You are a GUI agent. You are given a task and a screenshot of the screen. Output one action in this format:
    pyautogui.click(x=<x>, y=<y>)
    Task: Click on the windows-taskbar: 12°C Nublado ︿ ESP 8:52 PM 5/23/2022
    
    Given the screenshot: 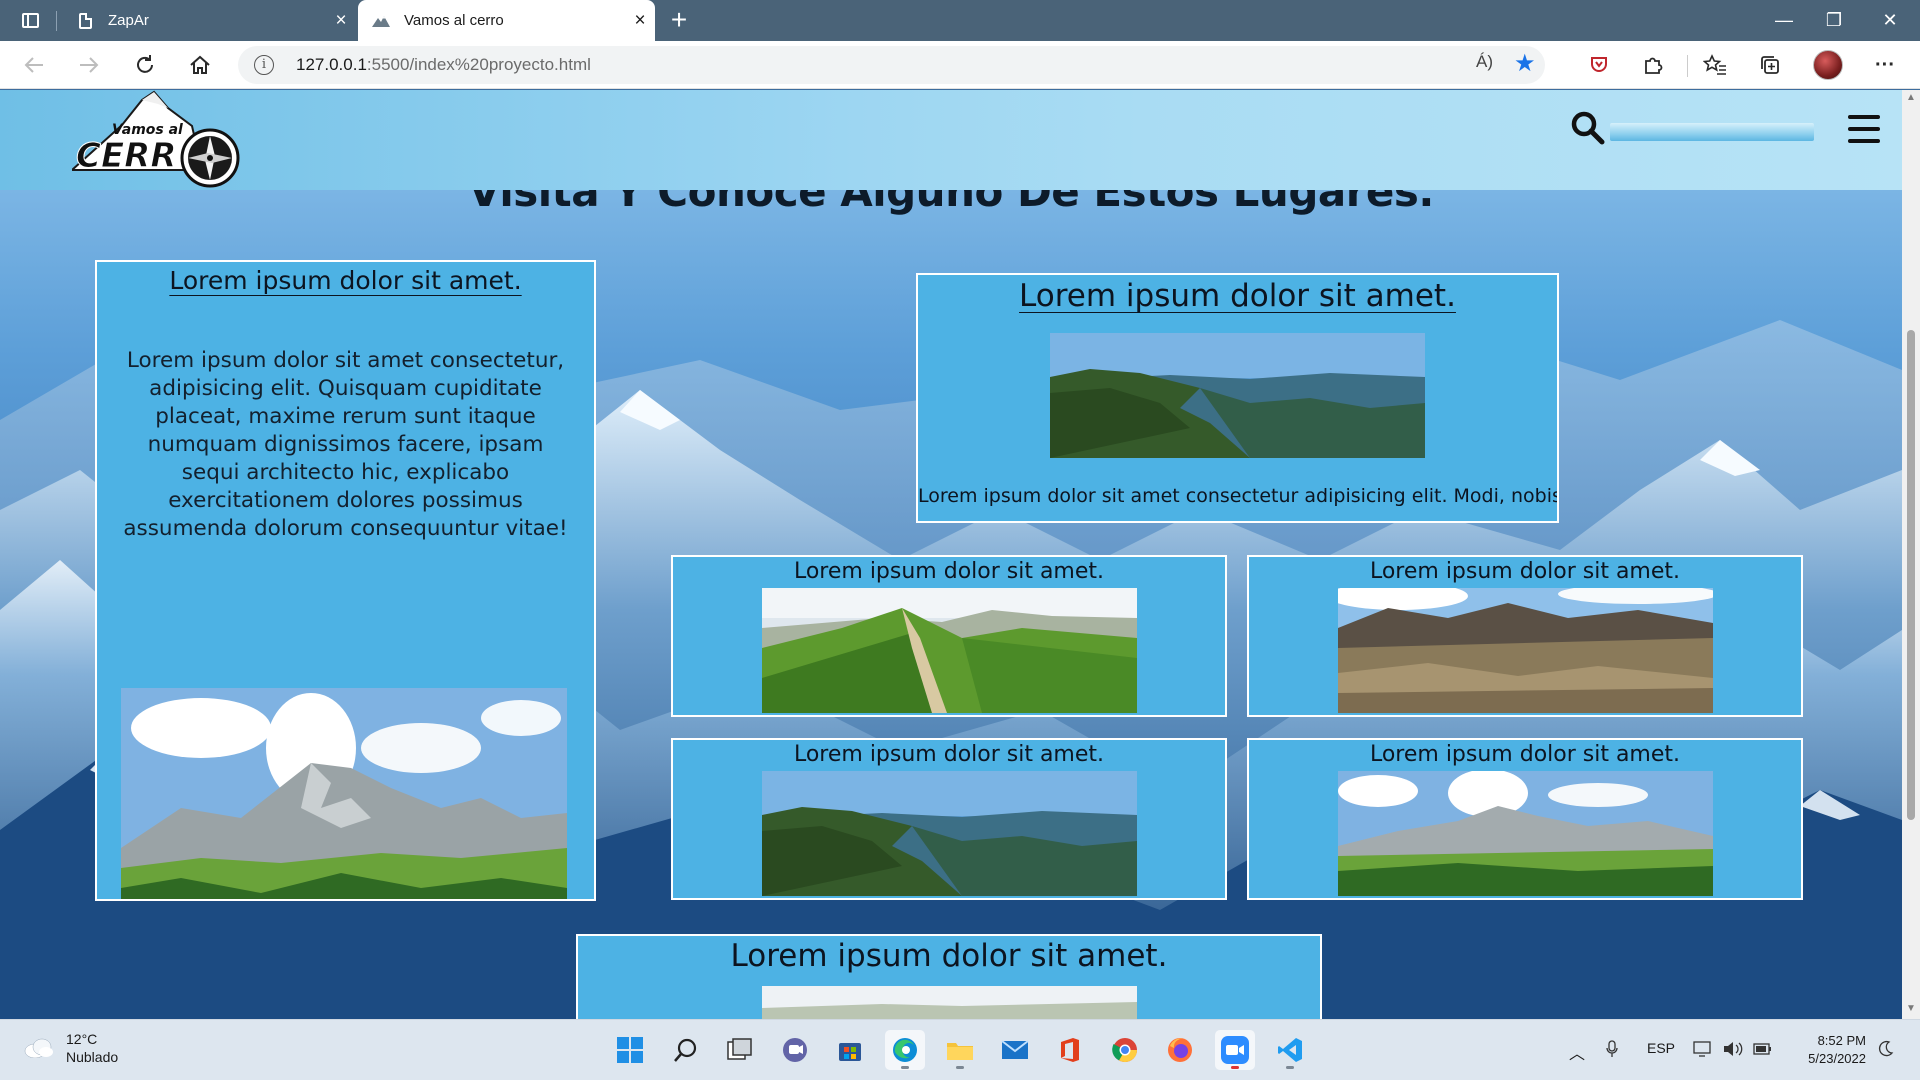 What is the action you would take?
    pyautogui.click(x=960, y=1049)
    